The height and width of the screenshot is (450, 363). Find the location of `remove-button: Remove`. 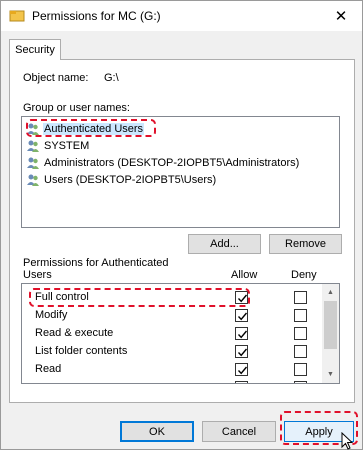

remove-button: Remove is located at coordinates (305, 244).